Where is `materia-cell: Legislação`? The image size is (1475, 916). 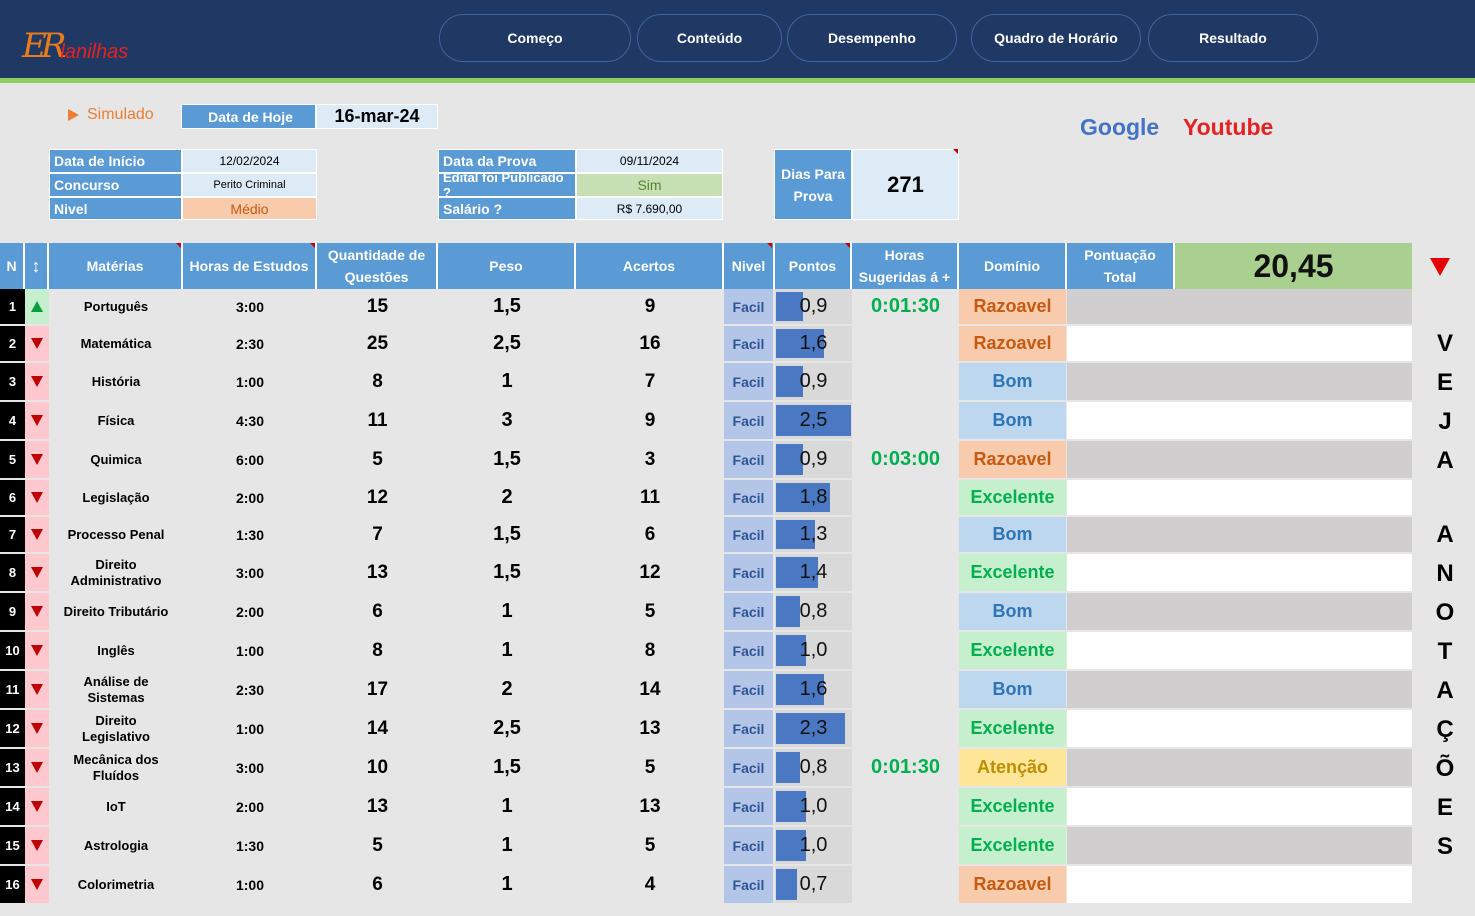
materia-cell: Legislação is located at coordinates (116, 497).